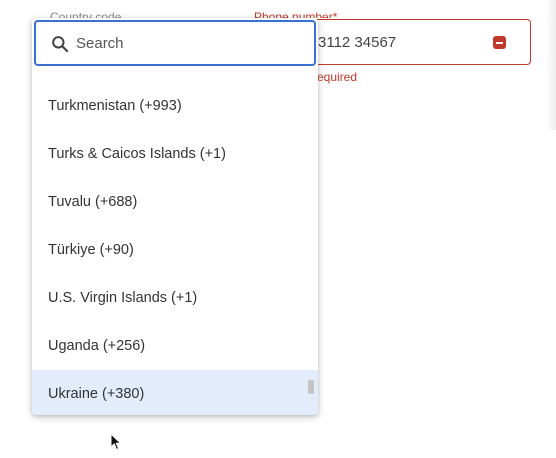  Describe the element at coordinates (357, 42) in the screenshot. I see `phone-number-value: 3112 34567` at that location.